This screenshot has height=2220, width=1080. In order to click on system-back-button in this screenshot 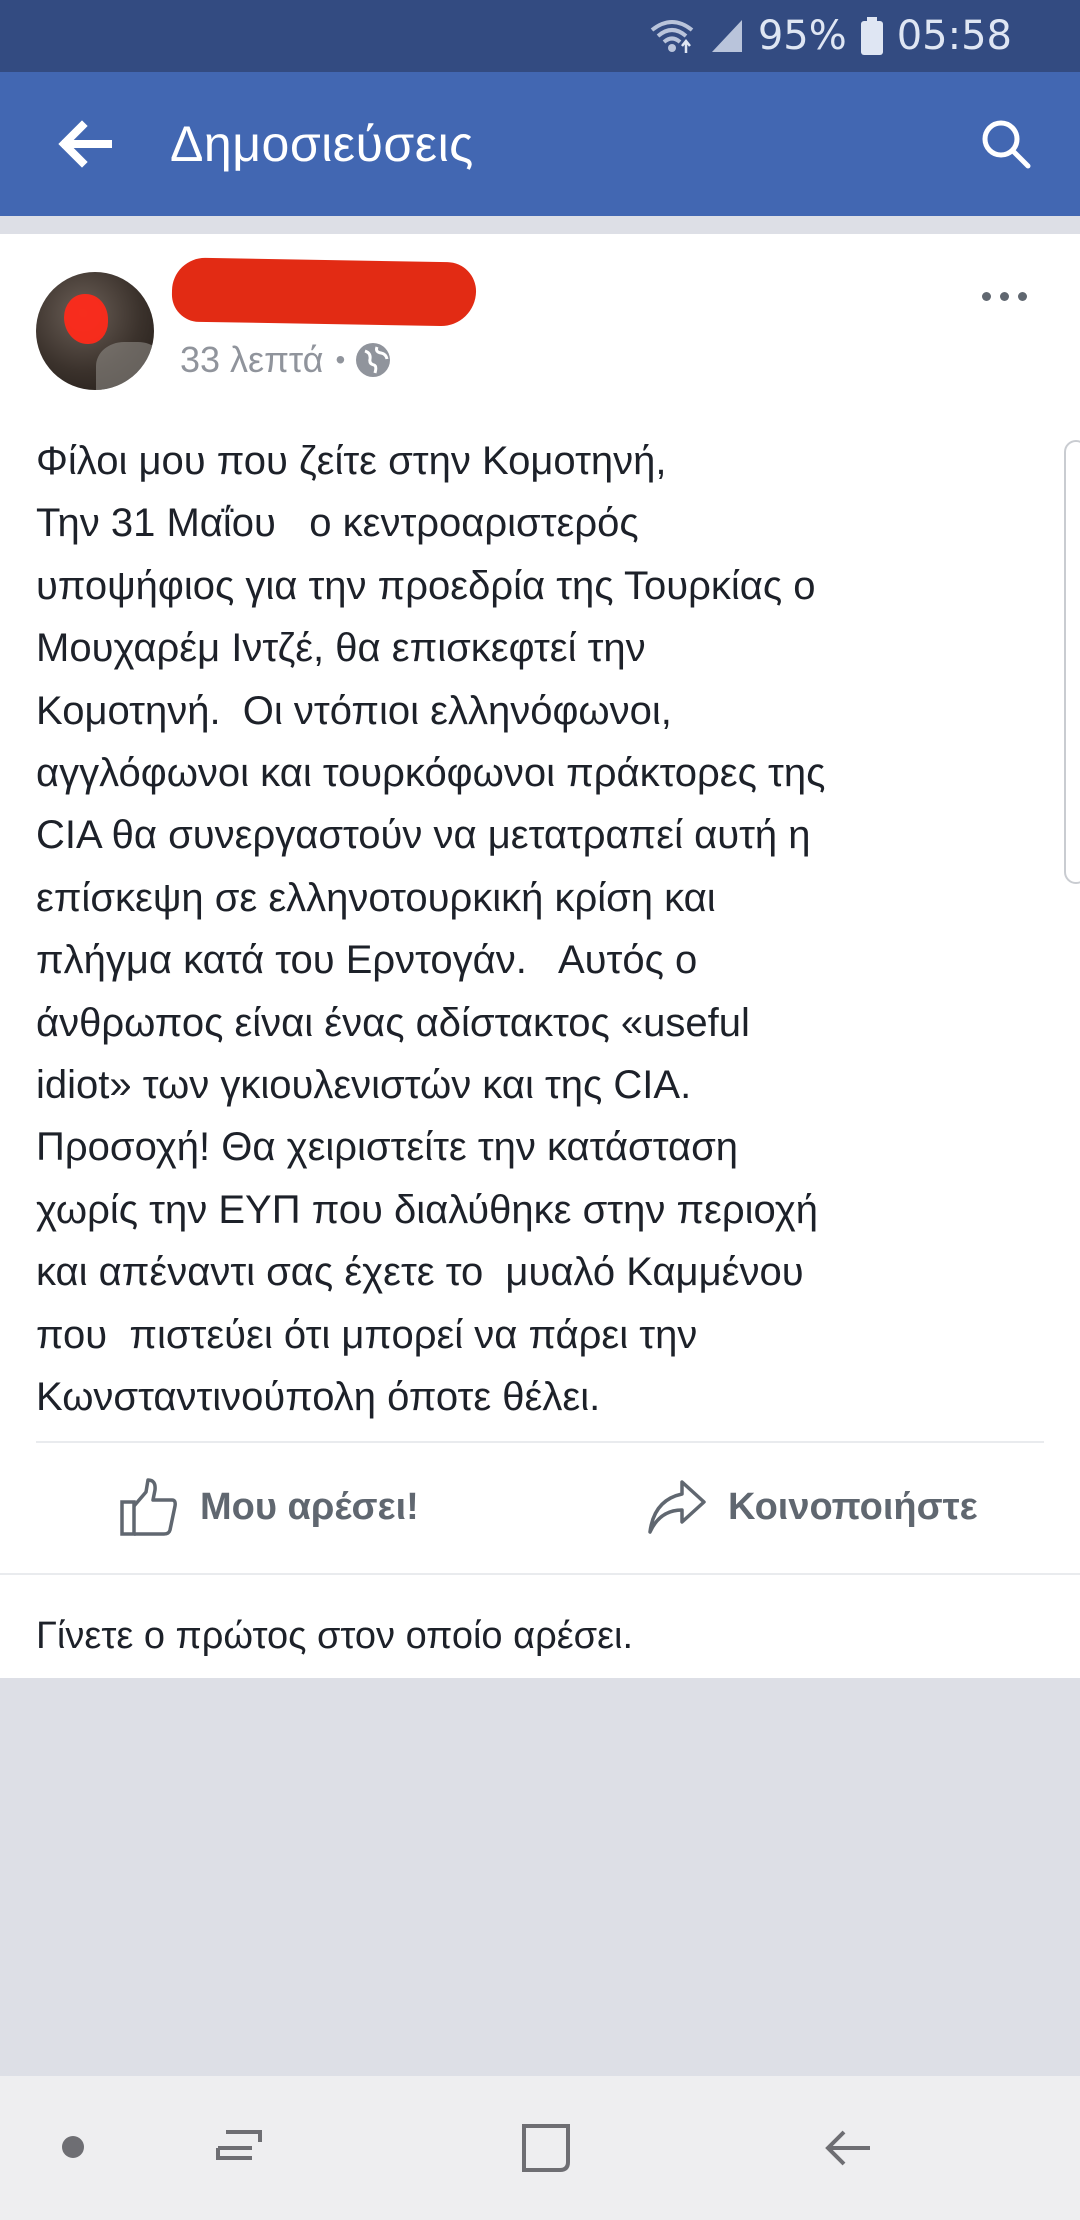, I will do `click(848, 2150)`.